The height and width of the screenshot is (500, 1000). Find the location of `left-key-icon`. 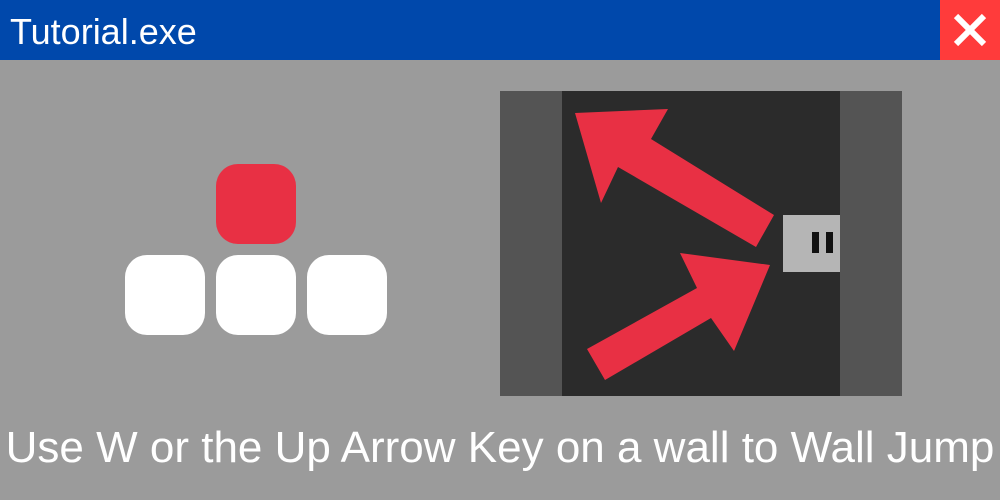

left-key-icon is located at coordinates (165, 295).